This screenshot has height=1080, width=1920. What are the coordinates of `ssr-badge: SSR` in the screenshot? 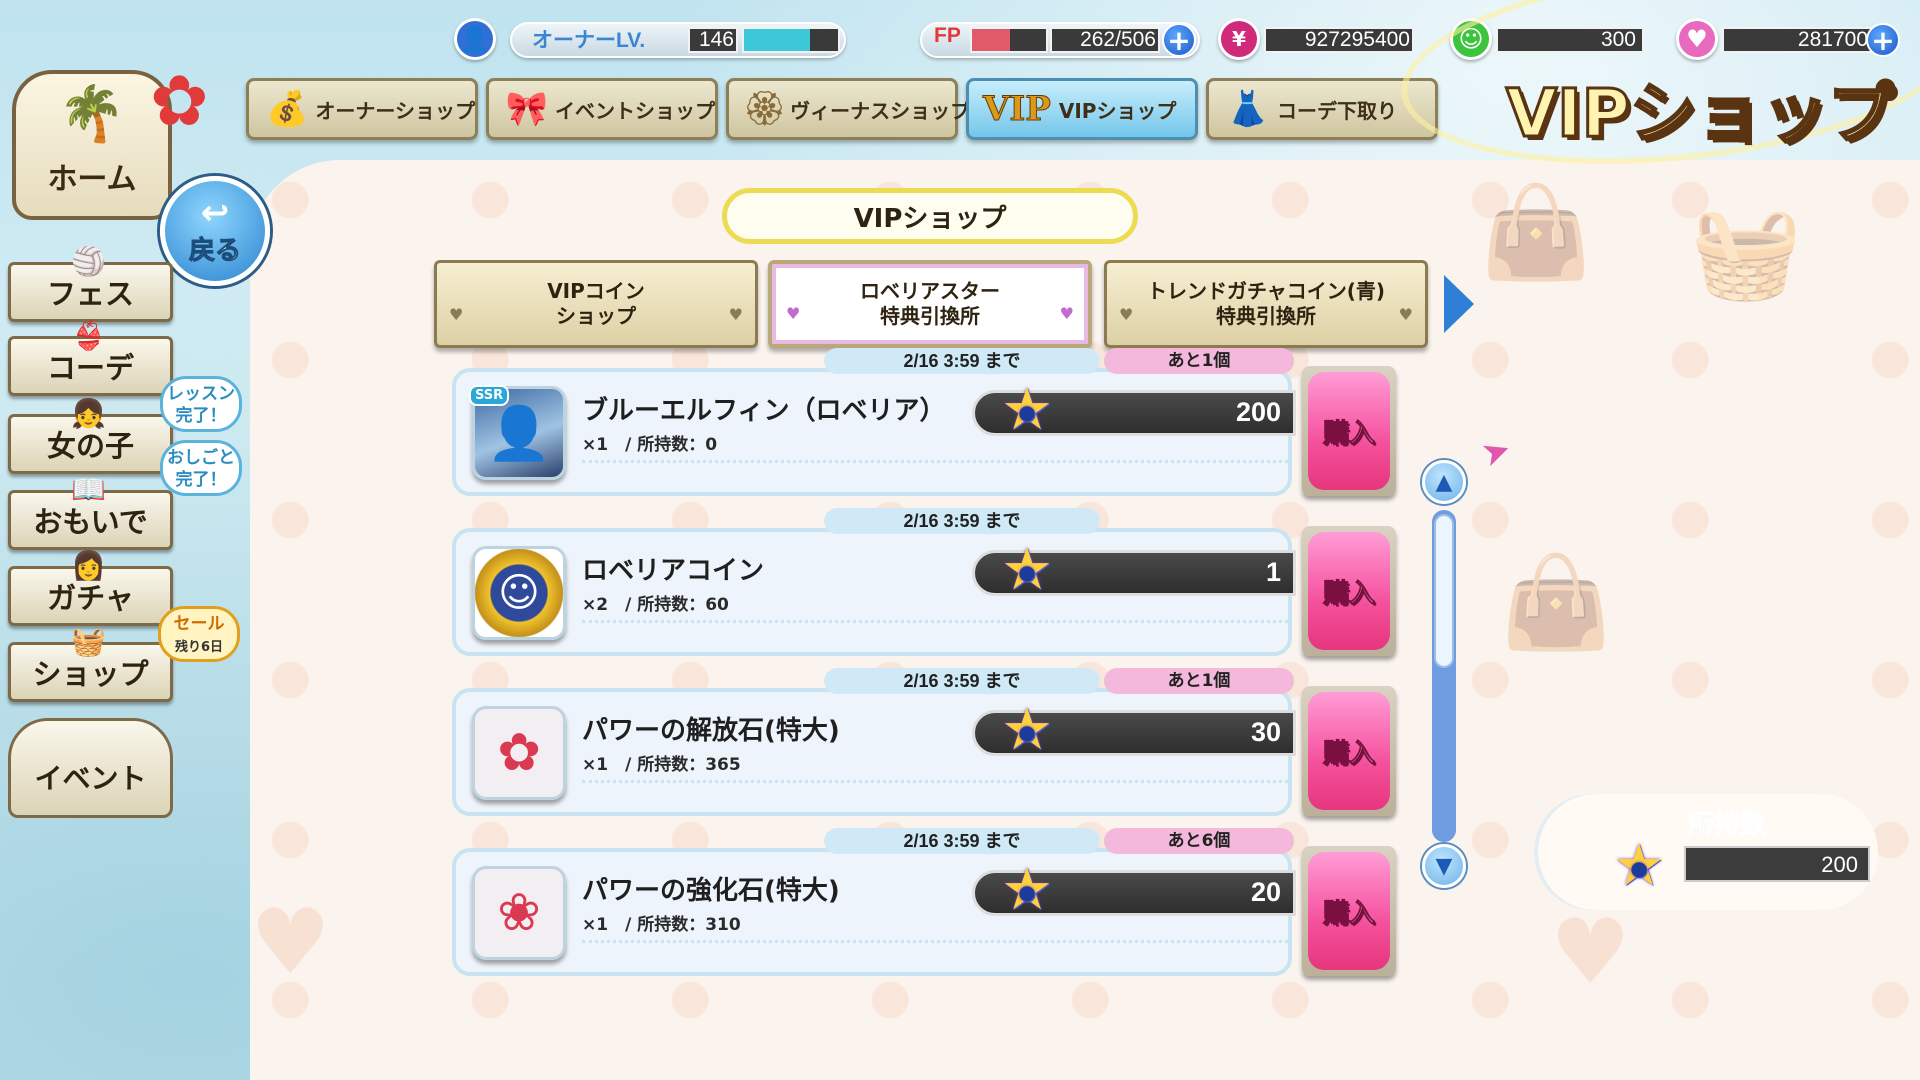 It's located at (489, 395).